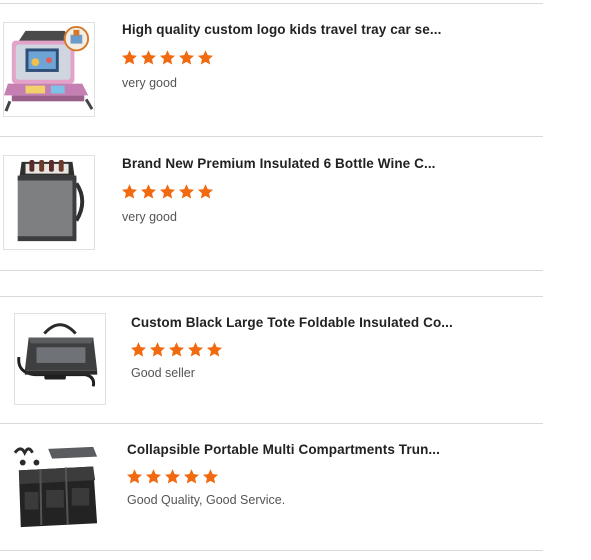 This screenshot has width=591, height=560. Describe the element at coordinates (163, 373) in the screenshot. I see `review-text: Good seller` at that location.